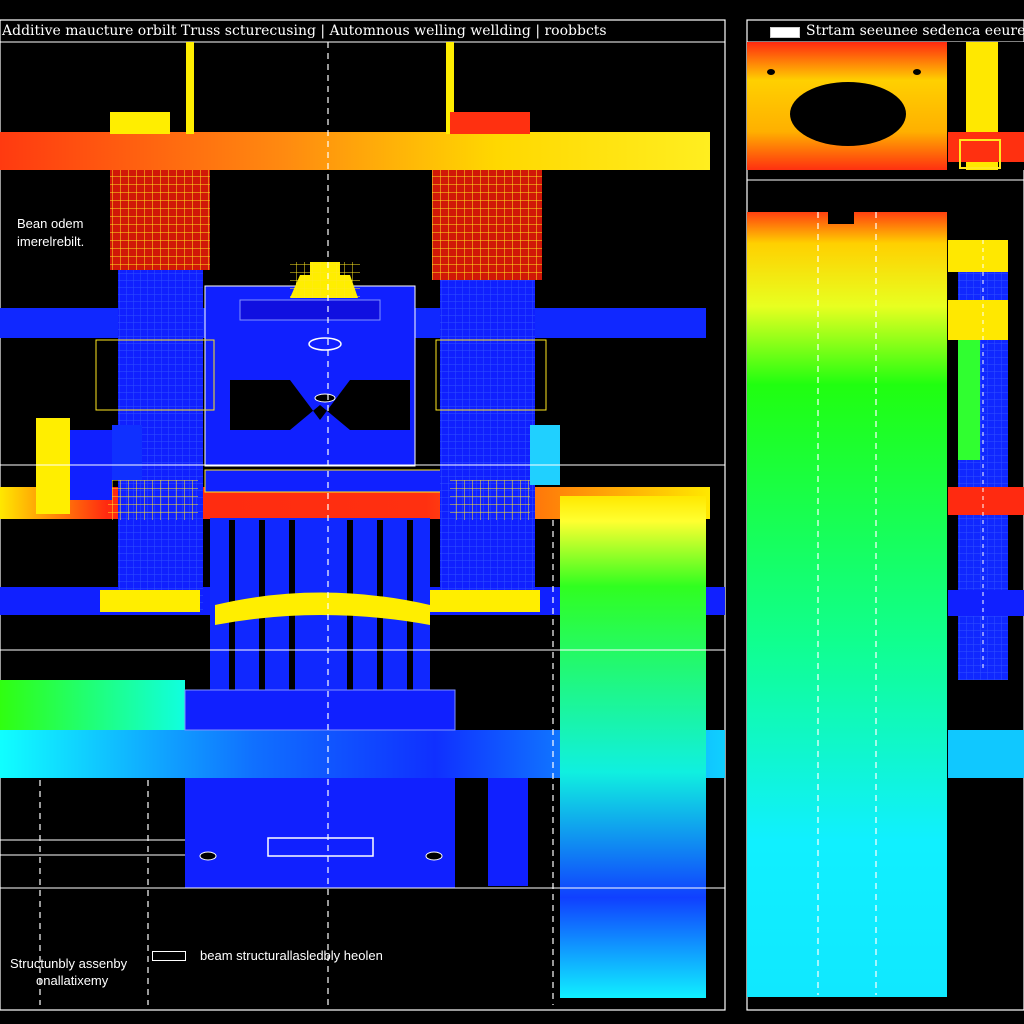  I want to click on beam-callout-line-2: imerelrebilt., so click(51, 241).